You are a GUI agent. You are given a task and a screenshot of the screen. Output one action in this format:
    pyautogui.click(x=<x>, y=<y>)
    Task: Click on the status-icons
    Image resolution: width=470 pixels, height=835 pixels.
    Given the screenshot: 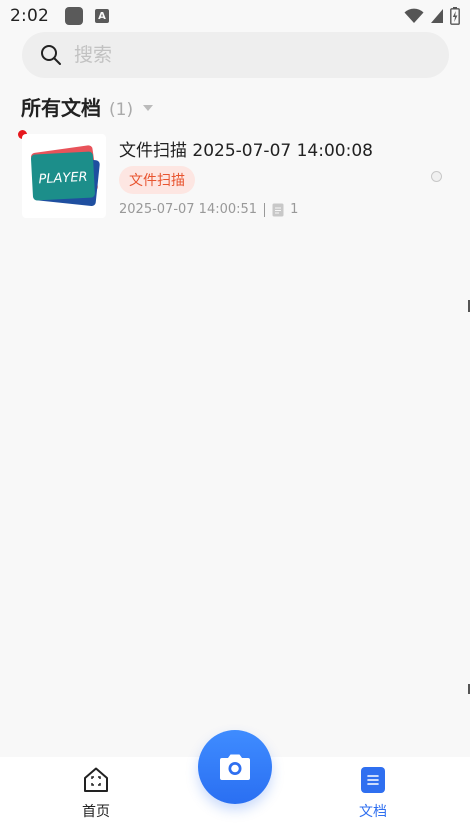 What is the action you would take?
    pyautogui.click(x=432, y=16)
    